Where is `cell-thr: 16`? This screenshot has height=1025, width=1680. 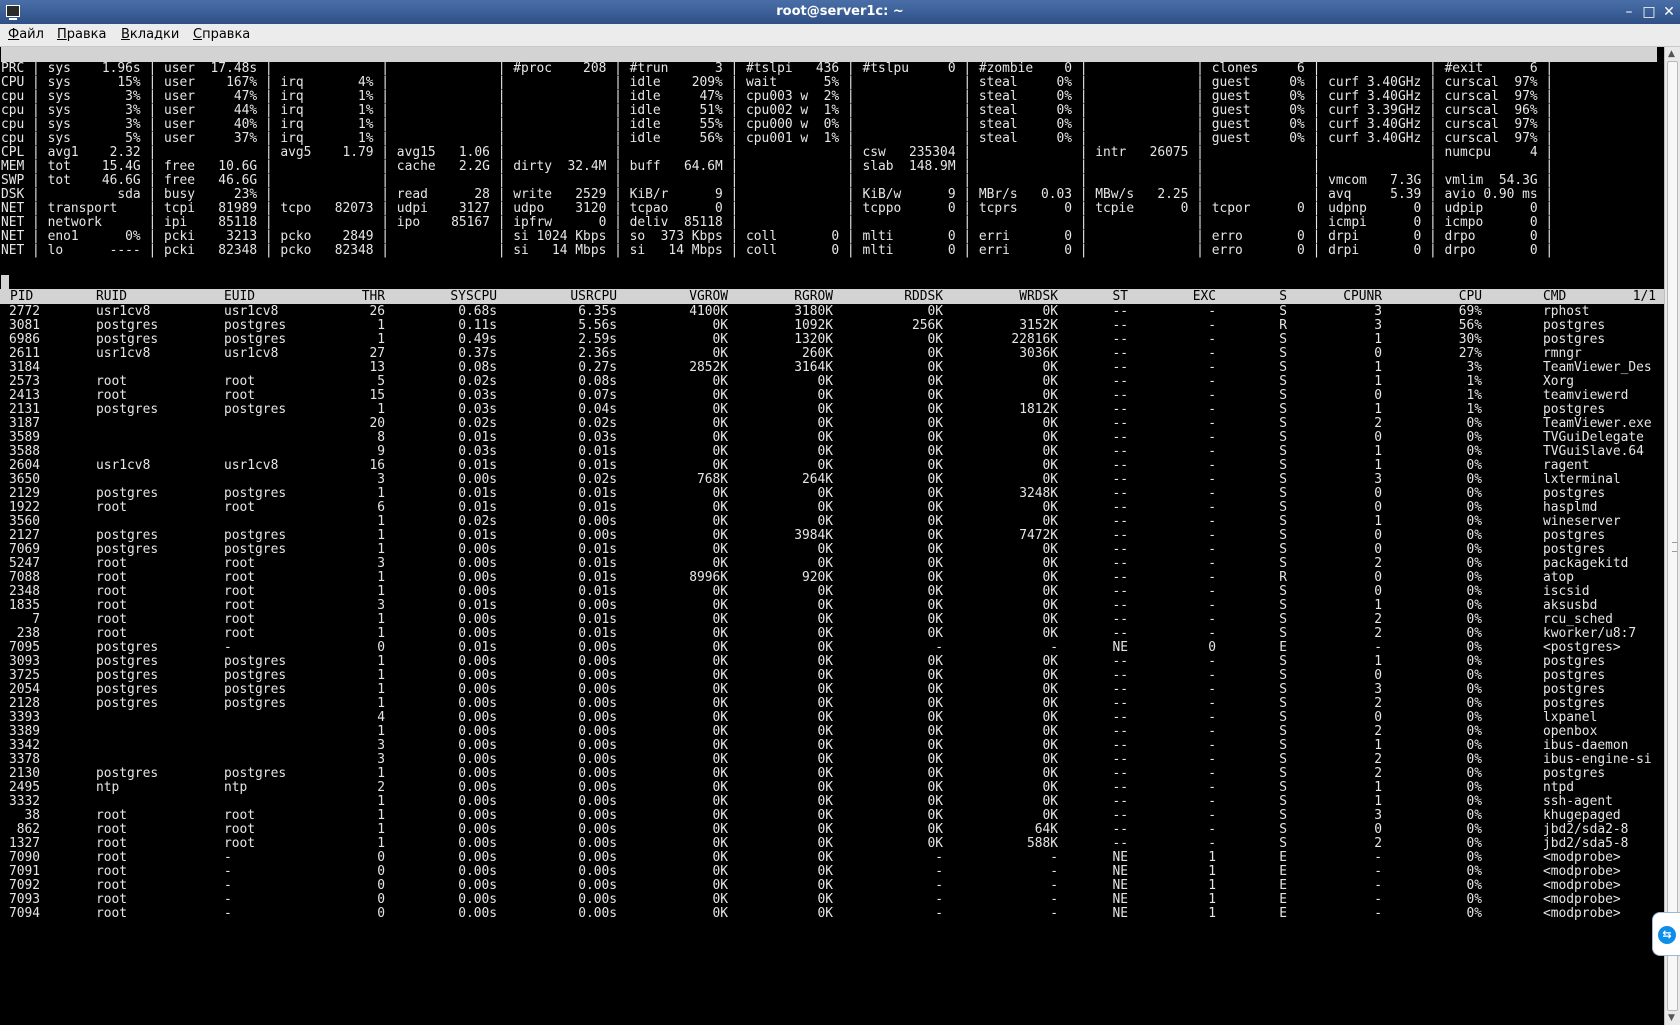 cell-thr: 16 is located at coordinates (377, 465).